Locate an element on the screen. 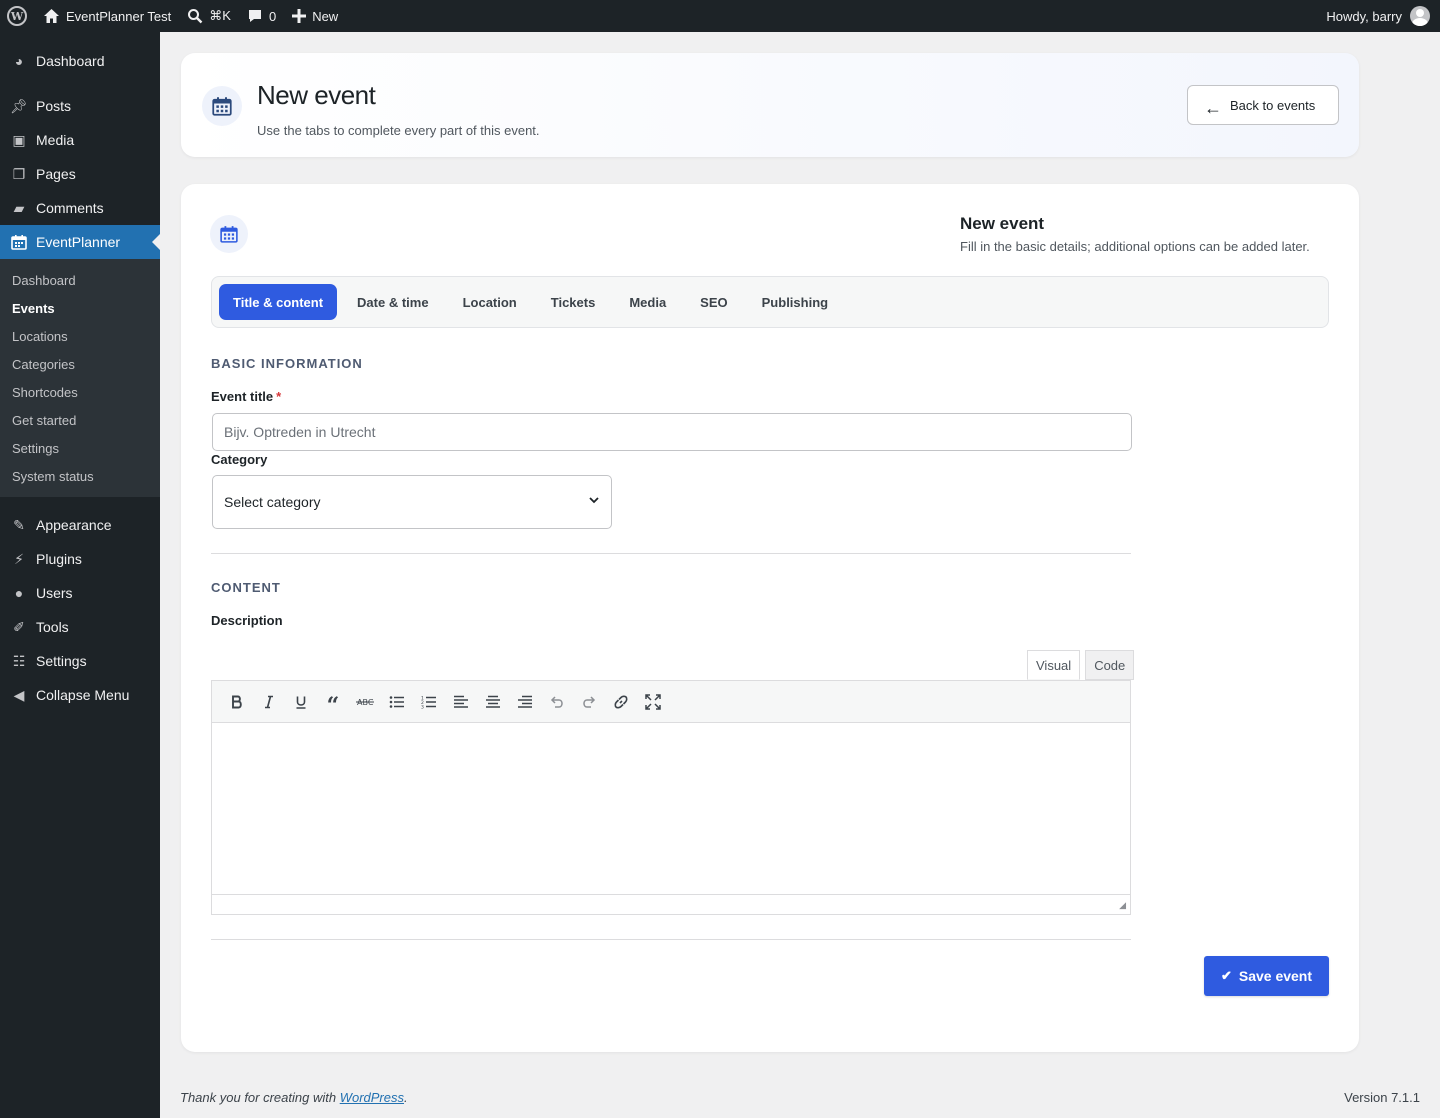 This screenshot has width=1440, height=1118. sidebar-item-label: Collapse Menu is located at coordinates (83, 695).